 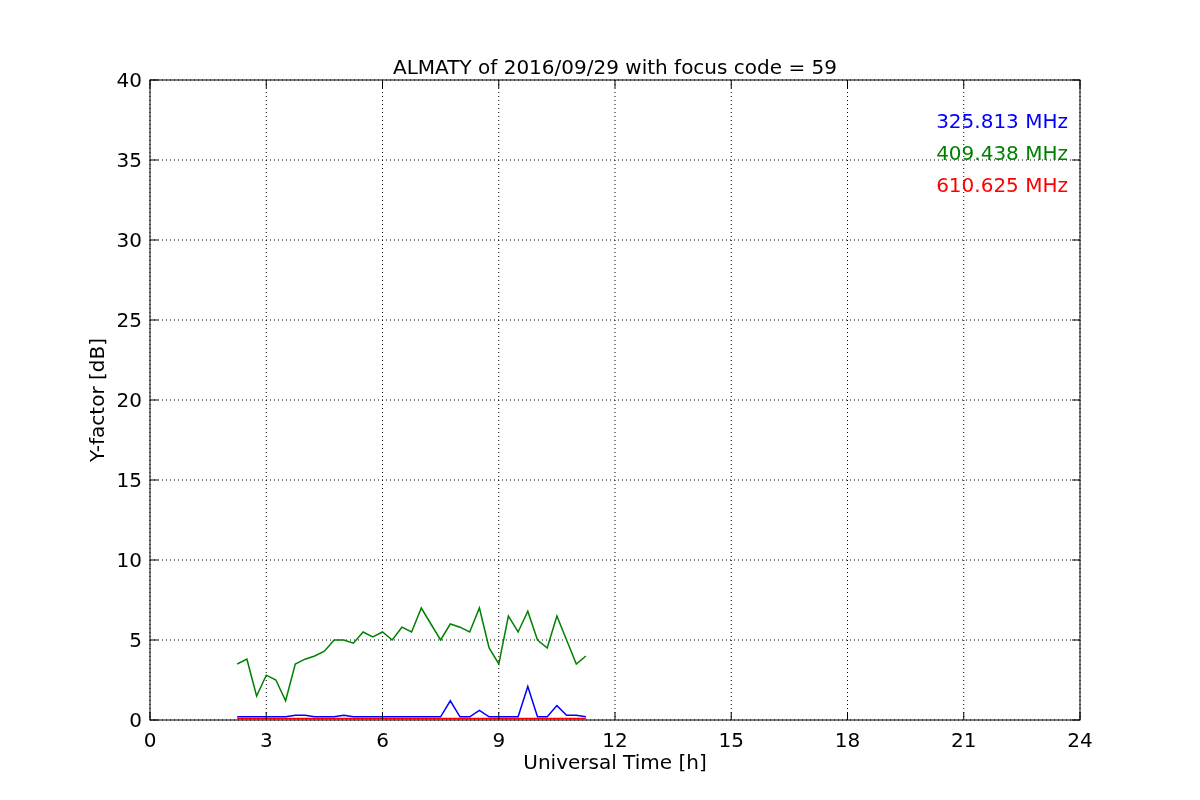 I want to click on x-tick-label: 0, so click(x=150, y=740).